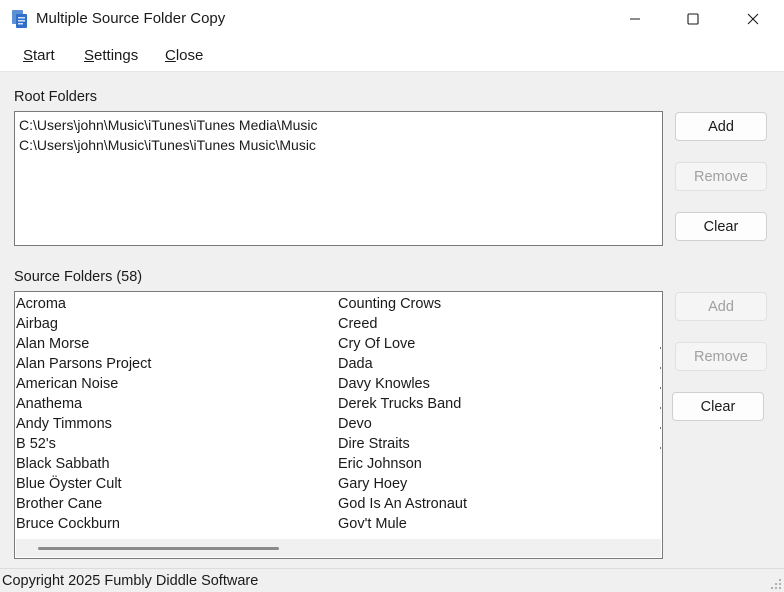  I want to click on menu-settings: Settings, so click(111, 55).